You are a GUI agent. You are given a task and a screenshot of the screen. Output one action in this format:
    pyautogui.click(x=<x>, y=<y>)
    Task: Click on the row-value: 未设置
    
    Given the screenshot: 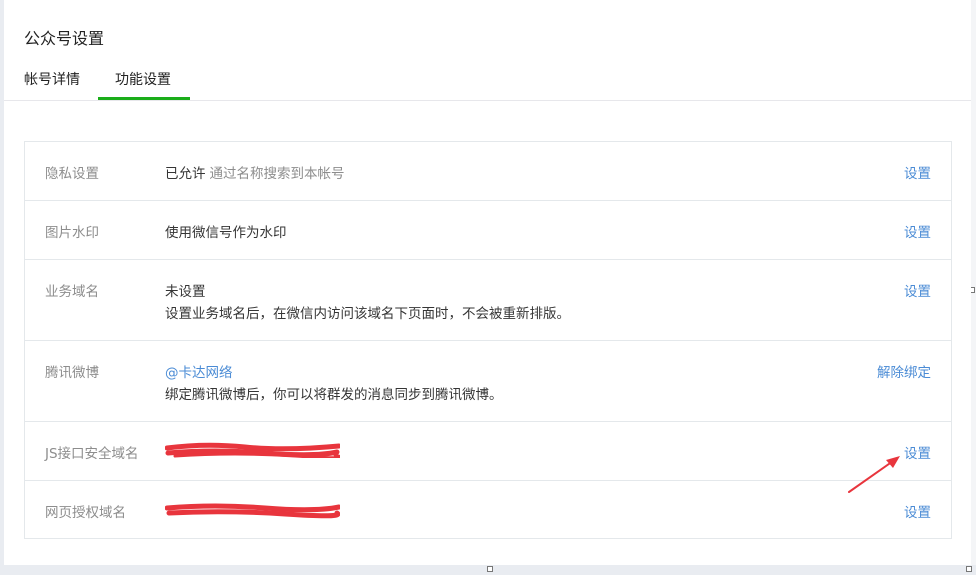 What is the action you would take?
    pyautogui.click(x=185, y=292)
    